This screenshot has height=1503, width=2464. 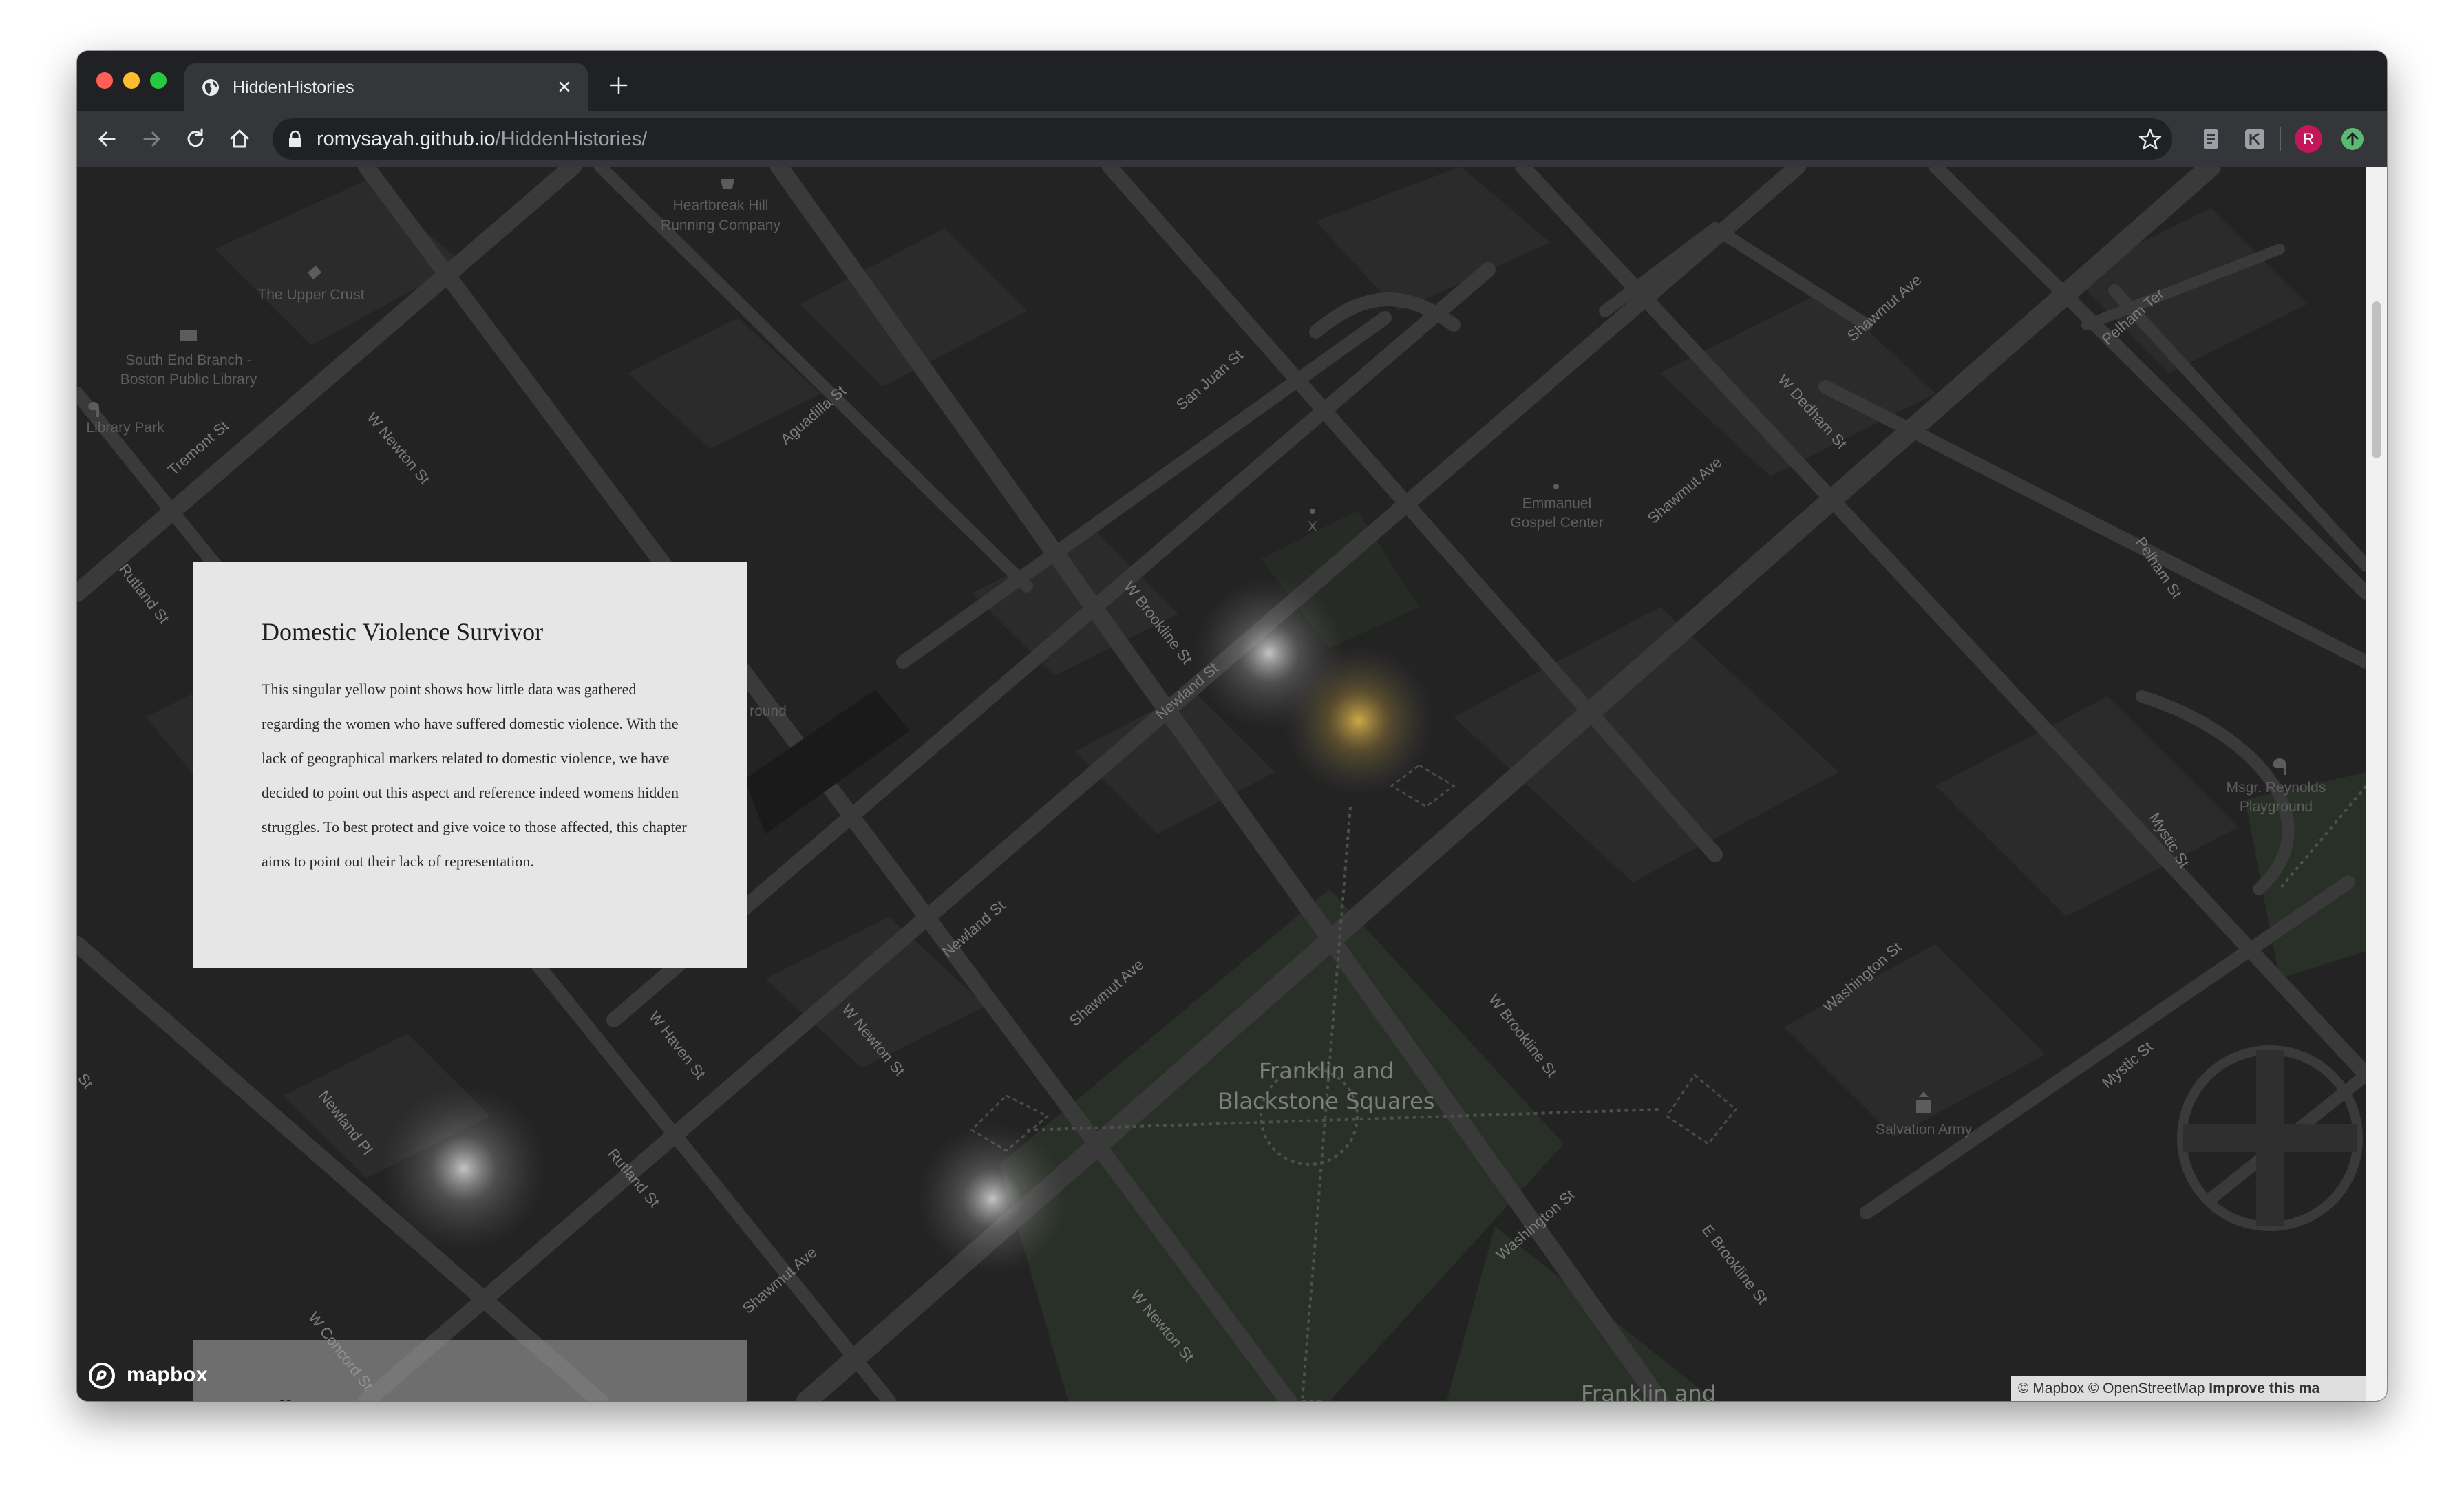 I want to click on shop-icon, so click(x=727, y=184).